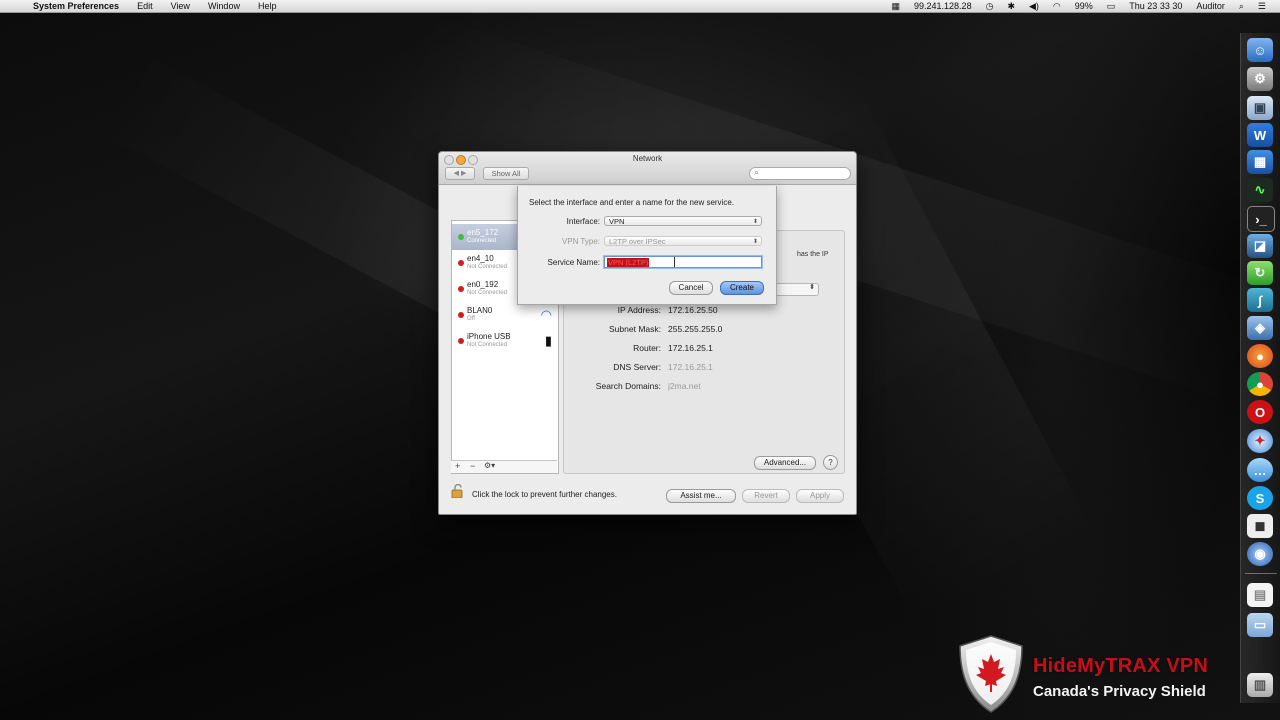 The image size is (1280, 720). Describe the element at coordinates (180, 6) in the screenshot. I see `menu-view: View` at that location.